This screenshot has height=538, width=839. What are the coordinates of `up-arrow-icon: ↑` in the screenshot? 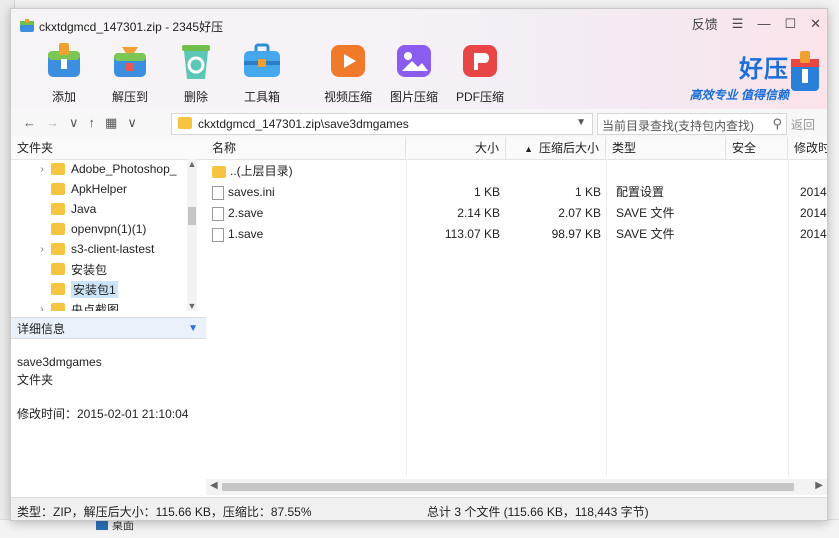 It's located at (92, 123).